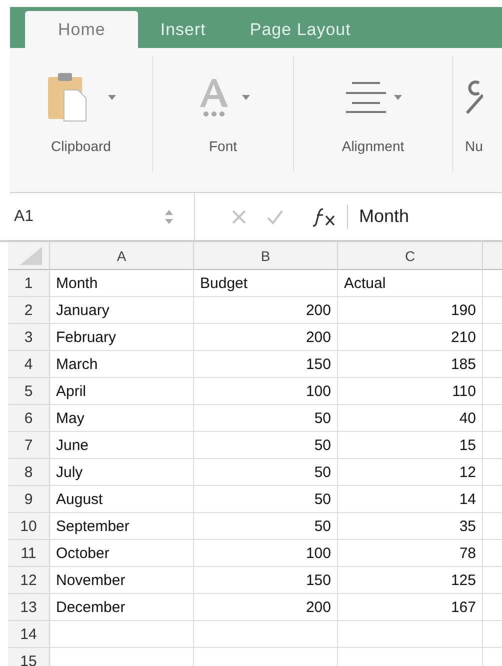  I want to click on row-header: 6, so click(29, 418).